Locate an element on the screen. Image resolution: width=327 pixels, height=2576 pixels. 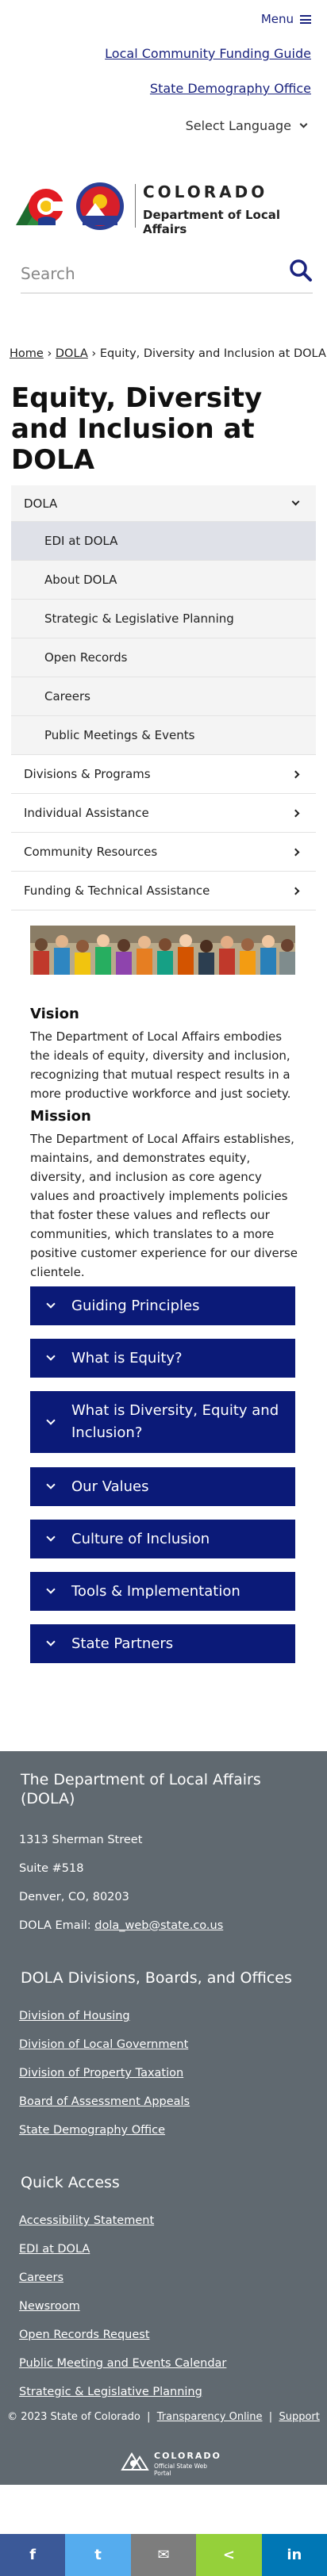
footer-link-newsroom: Newsroom is located at coordinates (49, 2306).